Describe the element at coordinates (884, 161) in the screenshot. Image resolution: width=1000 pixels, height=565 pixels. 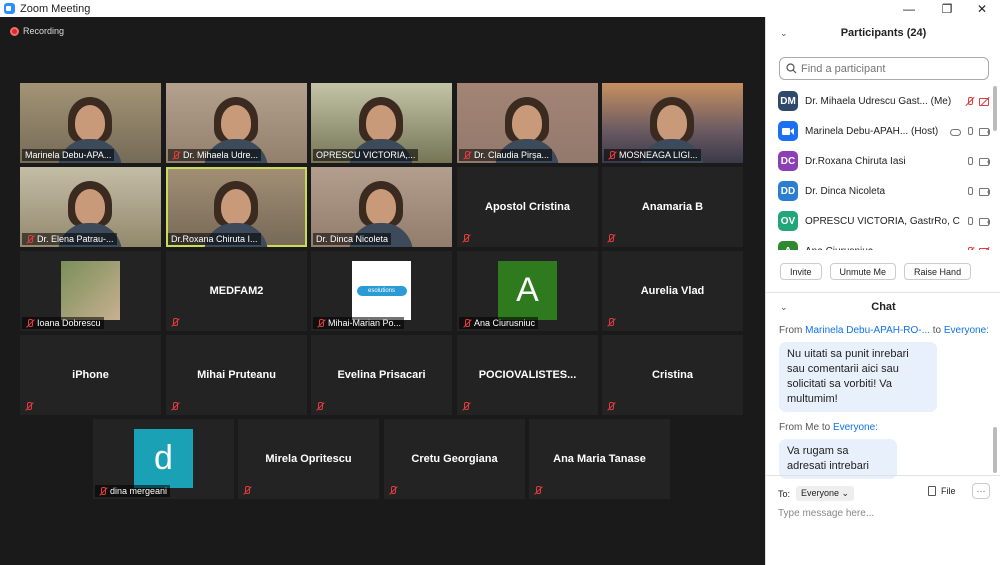
I see `participant-row: DC Dr.Roxana Chiruta Iasi` at that location.